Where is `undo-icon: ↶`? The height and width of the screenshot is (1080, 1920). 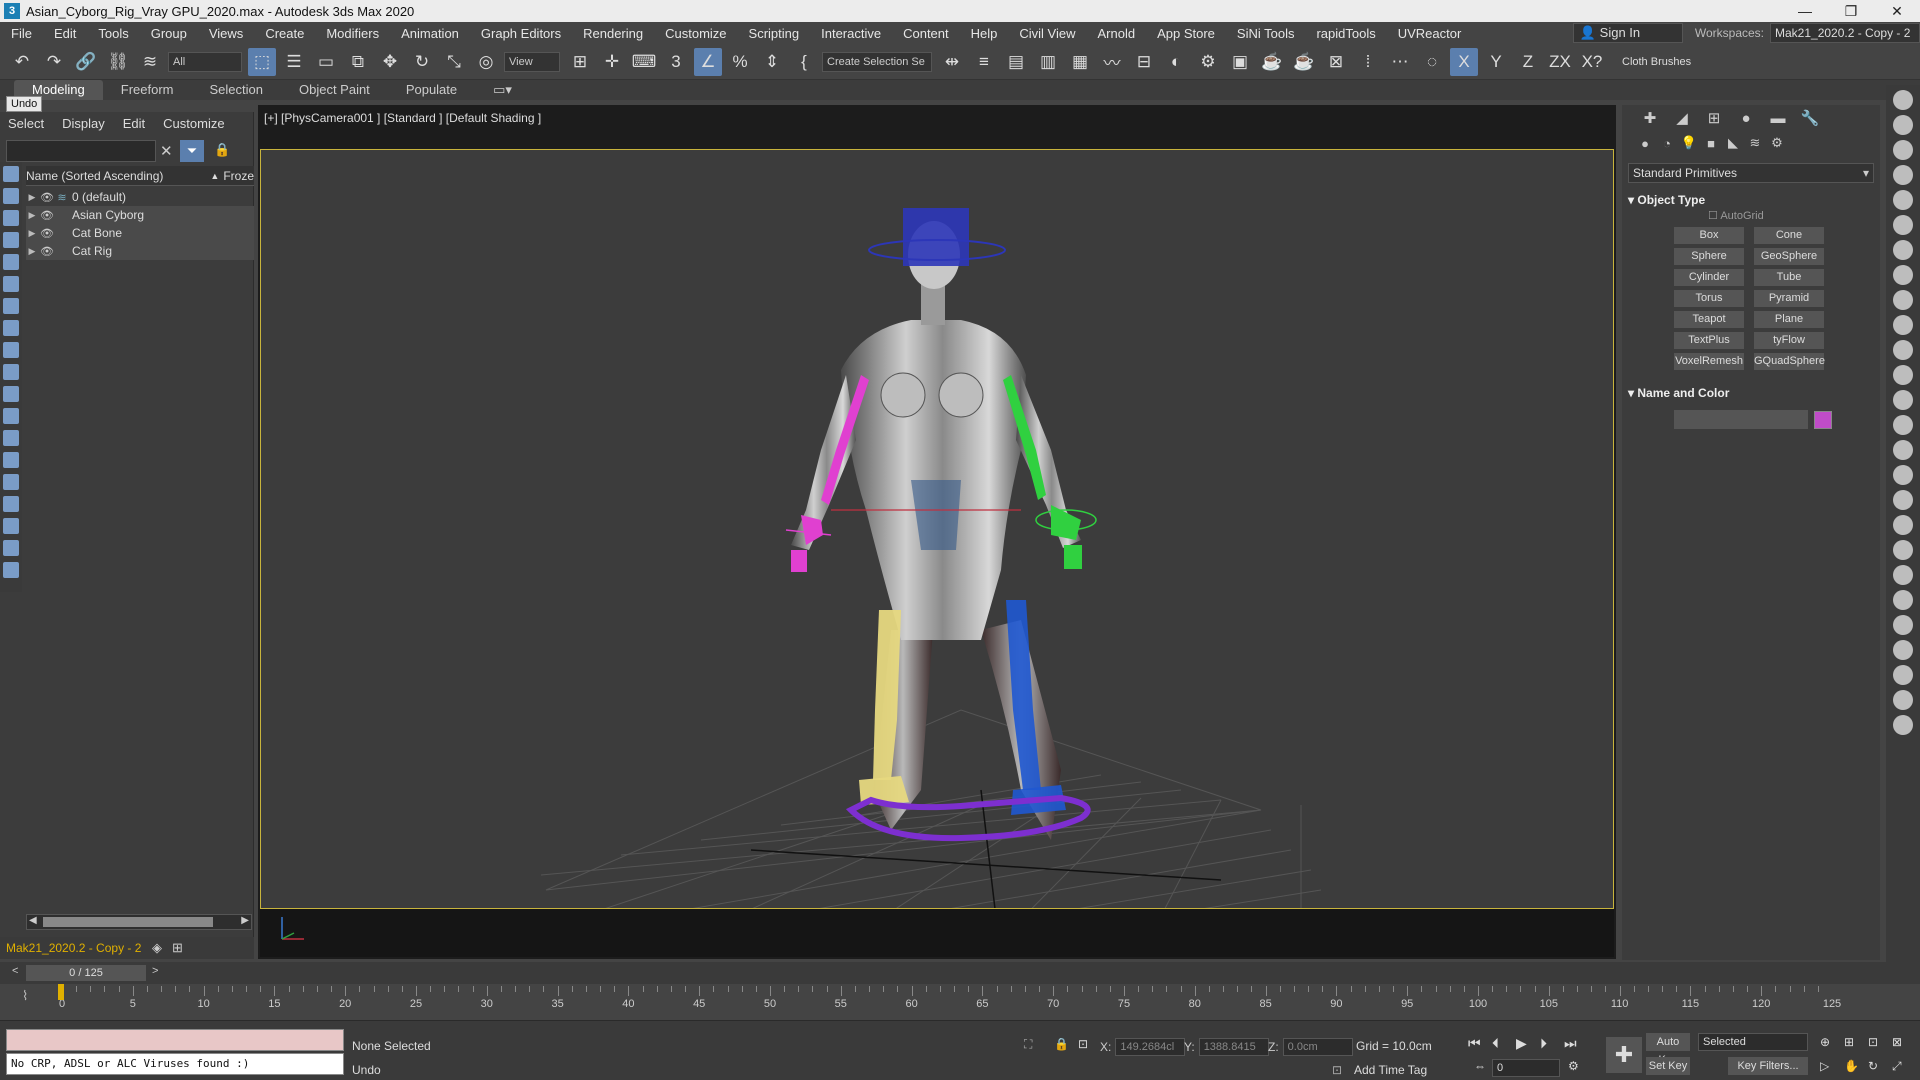
undo-icon: ↶ is located at coordinates (22, 62).